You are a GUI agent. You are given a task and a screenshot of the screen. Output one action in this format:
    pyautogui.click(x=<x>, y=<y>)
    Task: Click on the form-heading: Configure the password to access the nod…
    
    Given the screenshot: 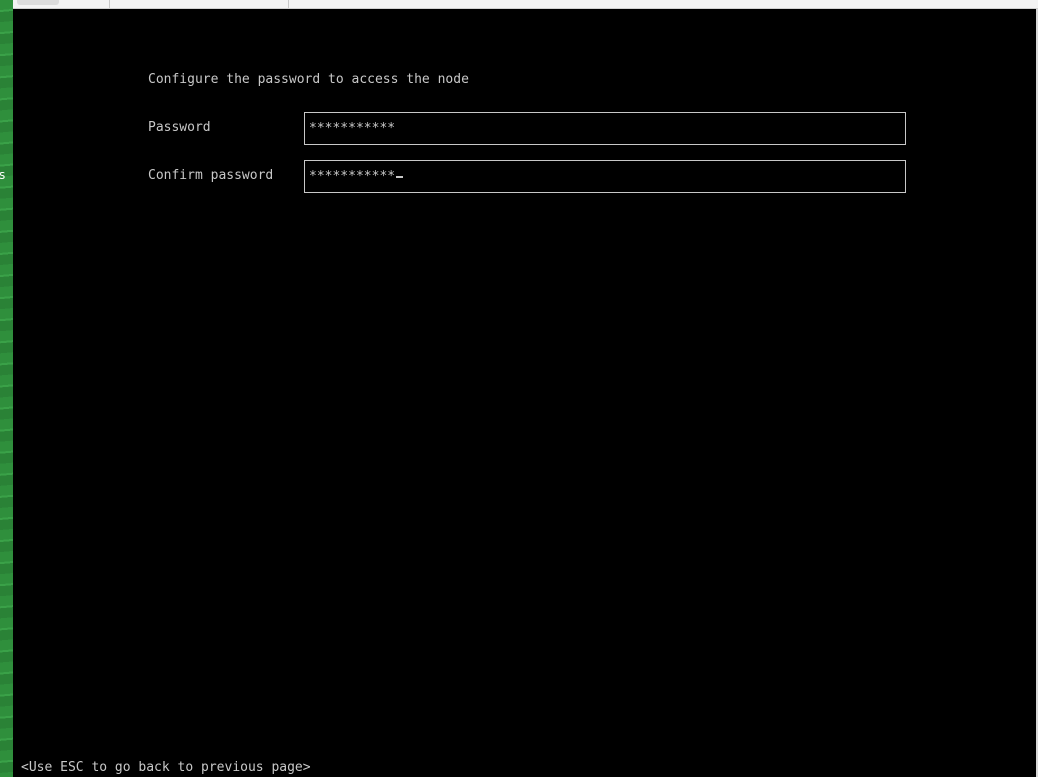 What is the action you would take?
    pyautogui.click(x=308, y=79)
    